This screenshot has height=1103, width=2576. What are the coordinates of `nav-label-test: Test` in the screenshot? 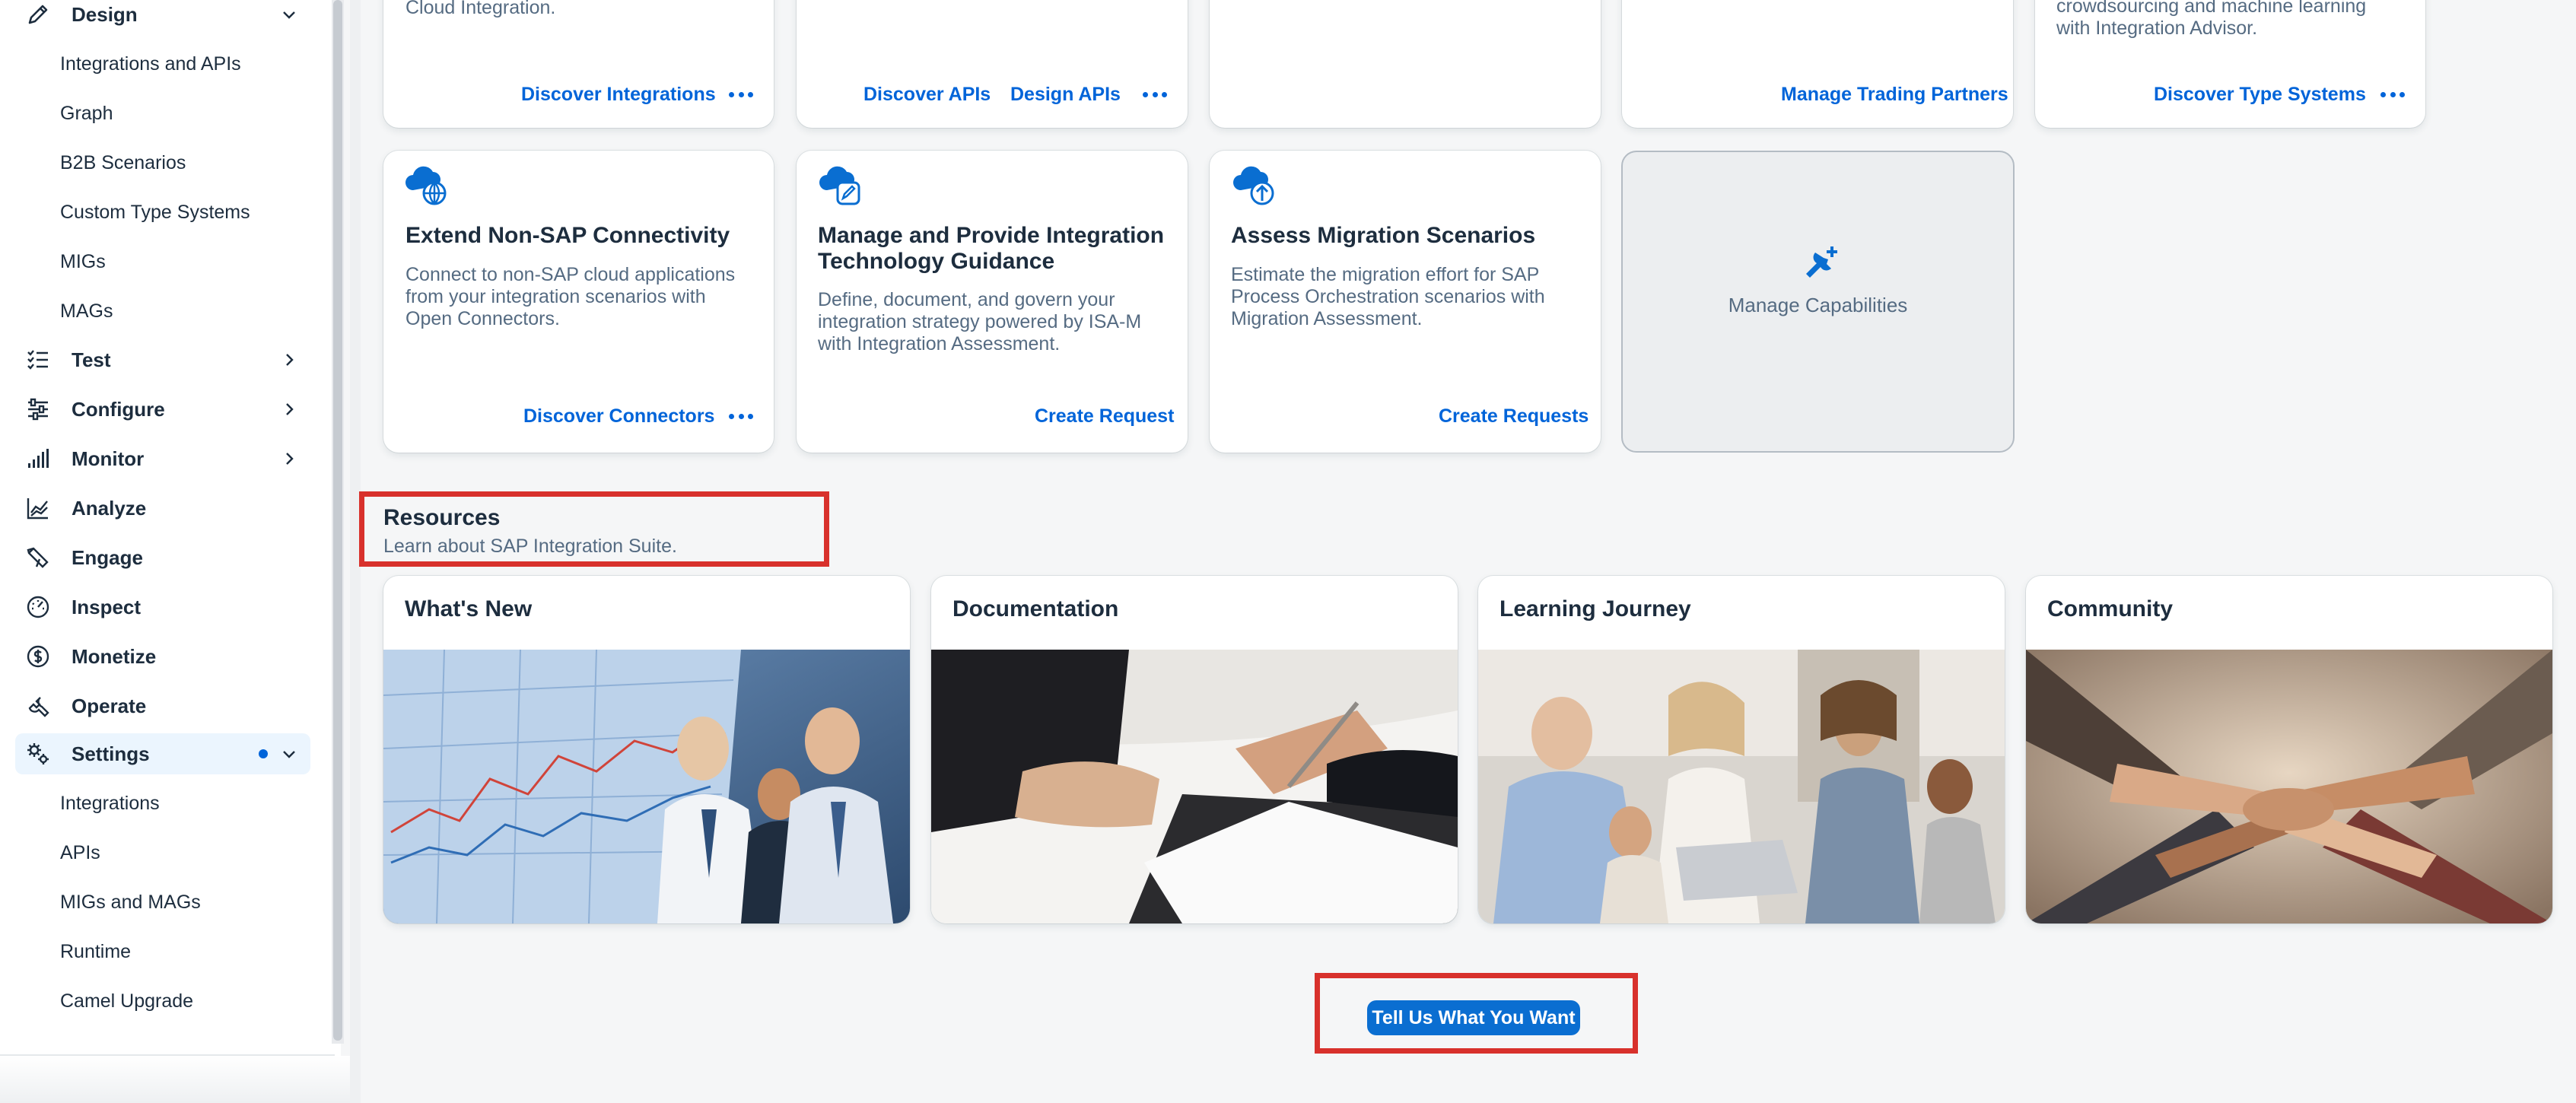 It's located at (91, 359).